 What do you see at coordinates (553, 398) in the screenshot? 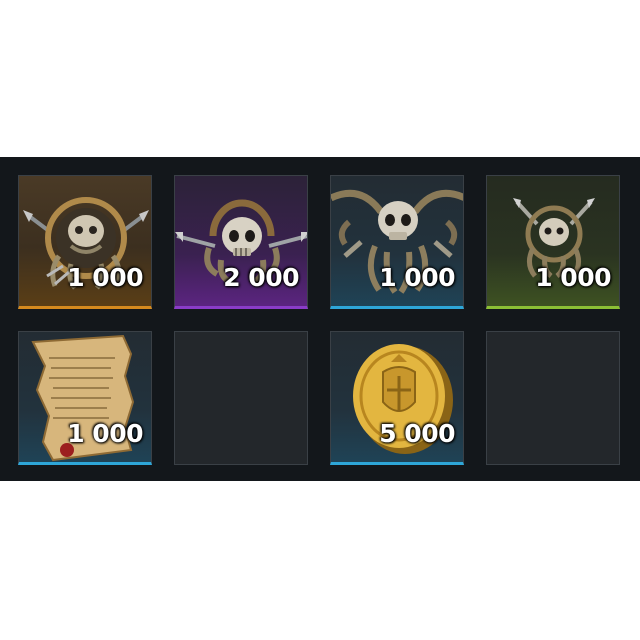
I see `inventory-slot-8-empty` at bounding box center [553, 398].